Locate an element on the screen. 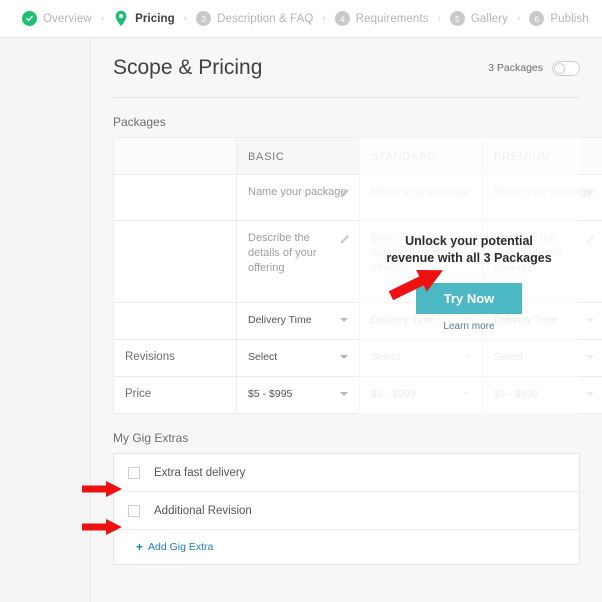 This screenshot has width=602, height=602. breadcrumb-label: Description & FAQ is located at coordinates (265, 18).